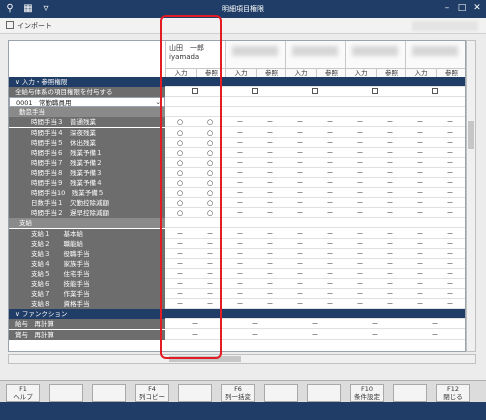  What do you see at coordinates (158, 102) in the screenshot?
I see `dropdown-icon: ⌄` at bounding box center [158, 102].